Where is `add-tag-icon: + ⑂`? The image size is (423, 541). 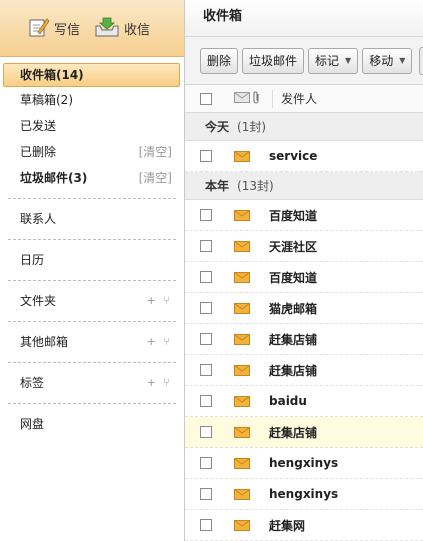 add-tag-icon: + ⑂ is located at coordinates (159, 383).